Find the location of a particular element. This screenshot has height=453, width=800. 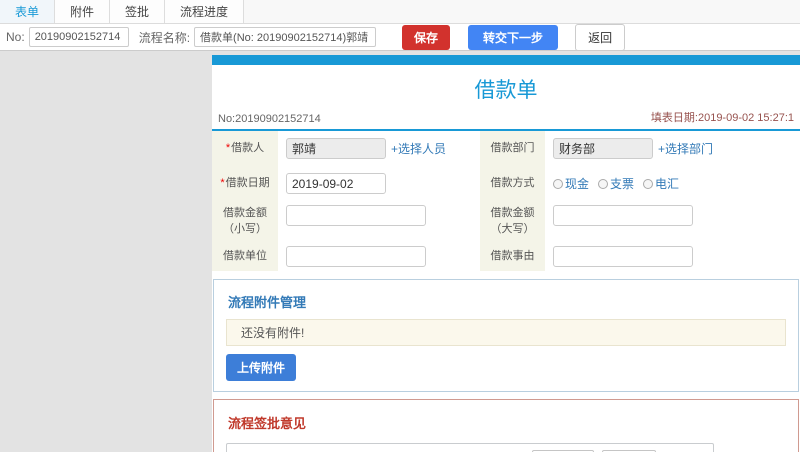

borrower-label: *借款人 is located at coordinates (245, 148).